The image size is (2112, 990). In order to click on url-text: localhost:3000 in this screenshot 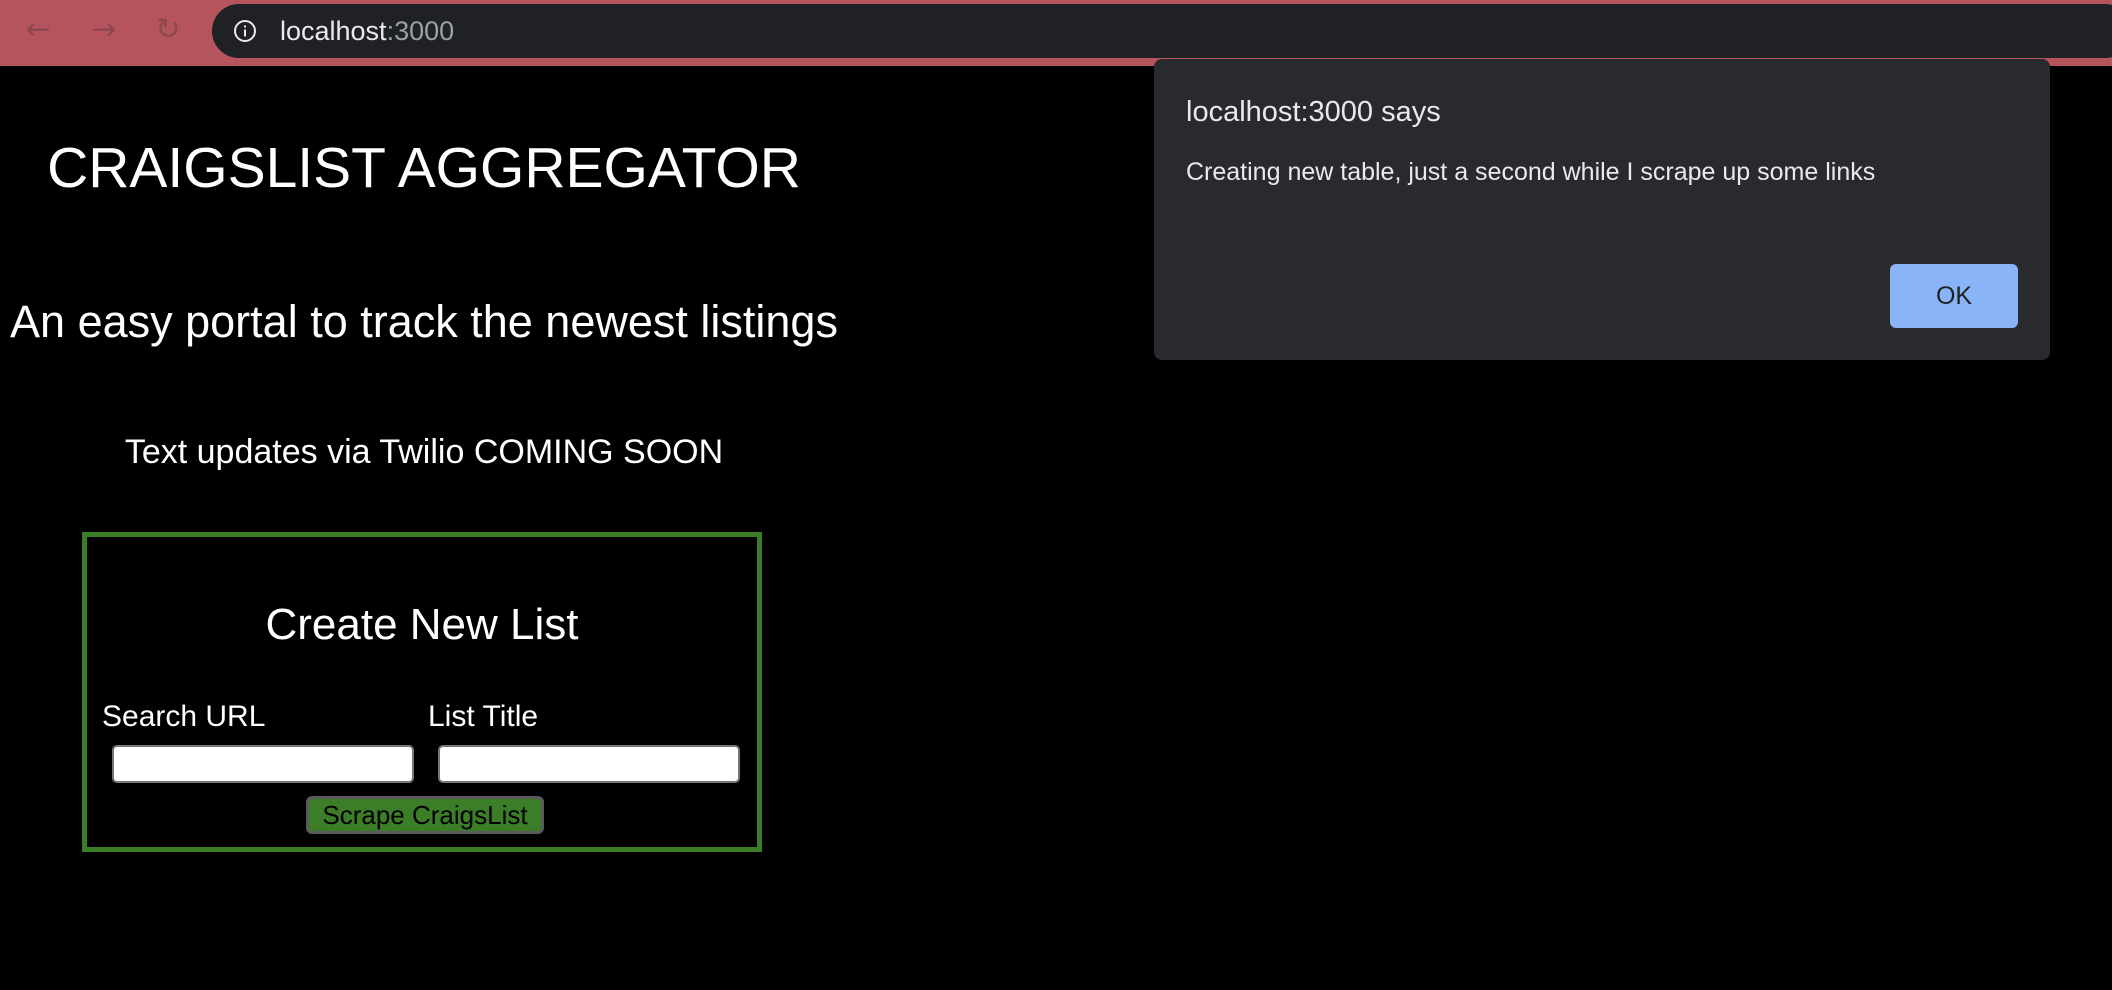, I will do `click(367, 31)`.